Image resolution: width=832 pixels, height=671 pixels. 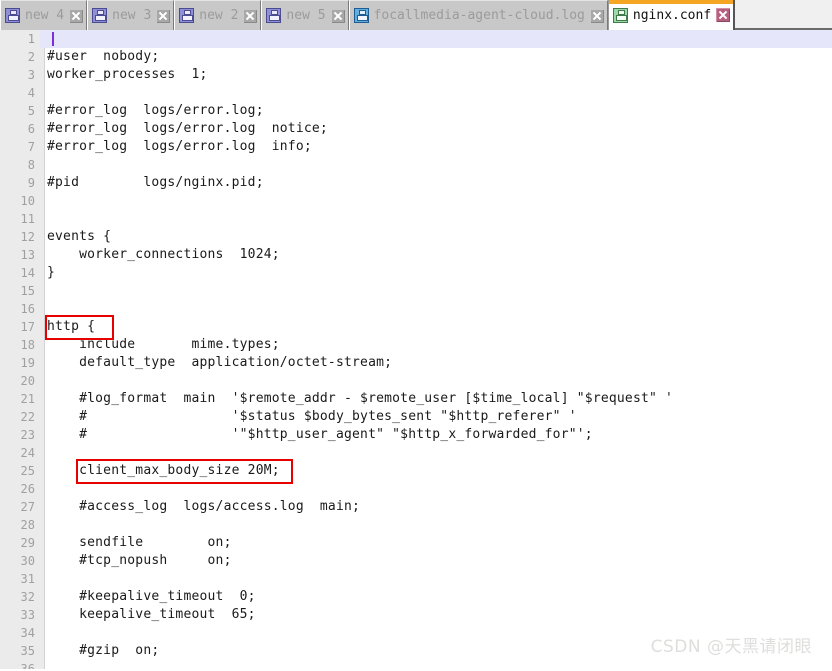 What do you see at coordinates (416, 183) in the screenshot?
I see `code-line-9: 9 #pid logs/nginx.pid;` at bounding box center [416, 183].